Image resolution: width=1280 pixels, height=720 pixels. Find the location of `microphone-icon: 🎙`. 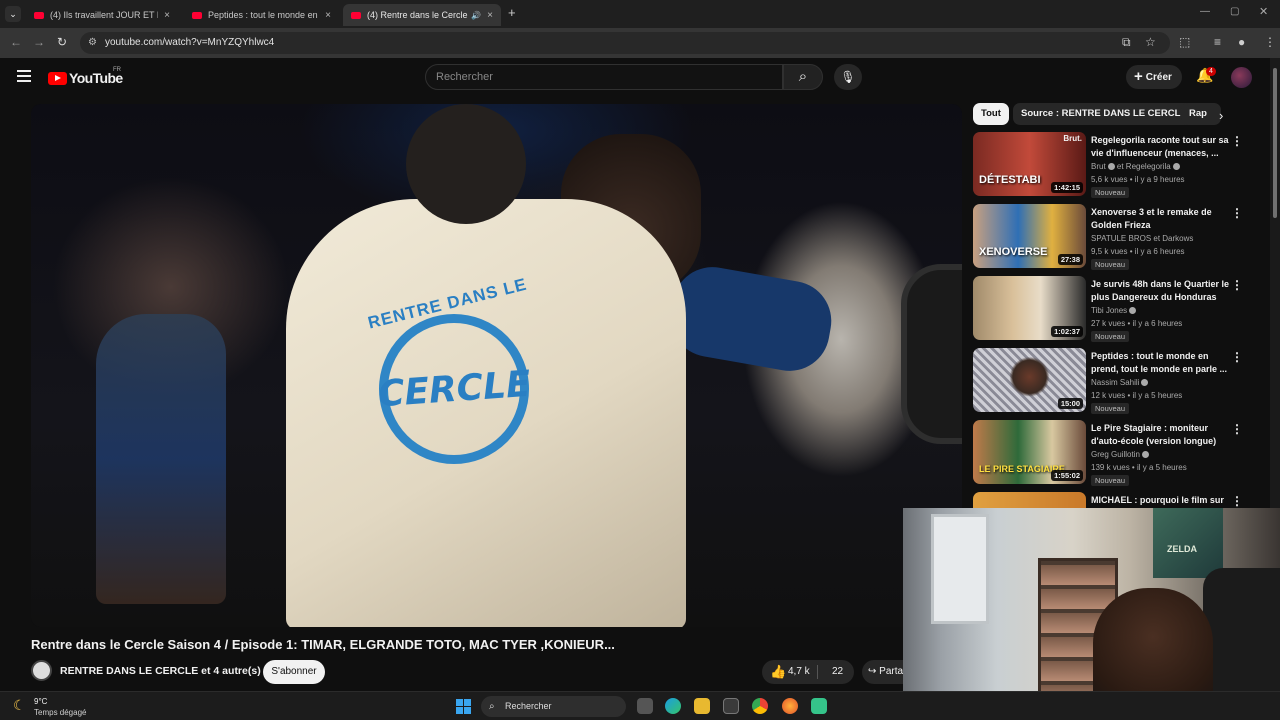

microphone-icon: 🎙 is located at coordinates (848, 77).